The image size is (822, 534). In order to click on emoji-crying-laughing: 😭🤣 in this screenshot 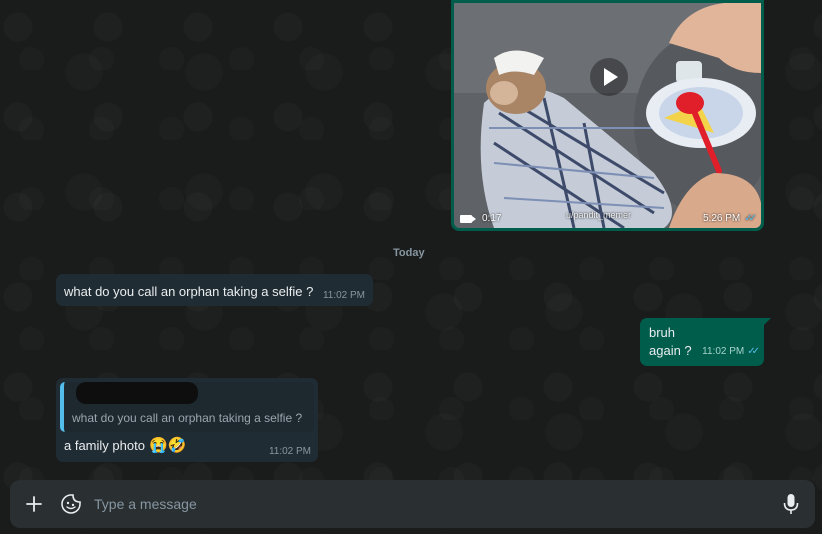, I will do `click(167, 445)`.